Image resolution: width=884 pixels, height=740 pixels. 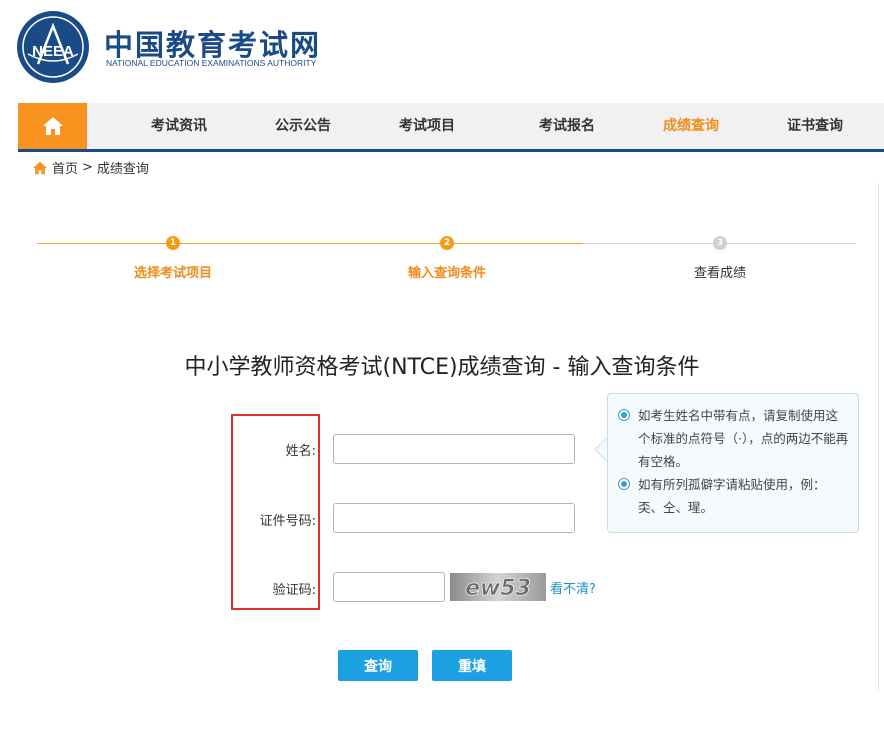 What do you see at coordinates (720, 243) in the screenshot?
I see `step-3-dot: 3` at bounding box center [720, 243].